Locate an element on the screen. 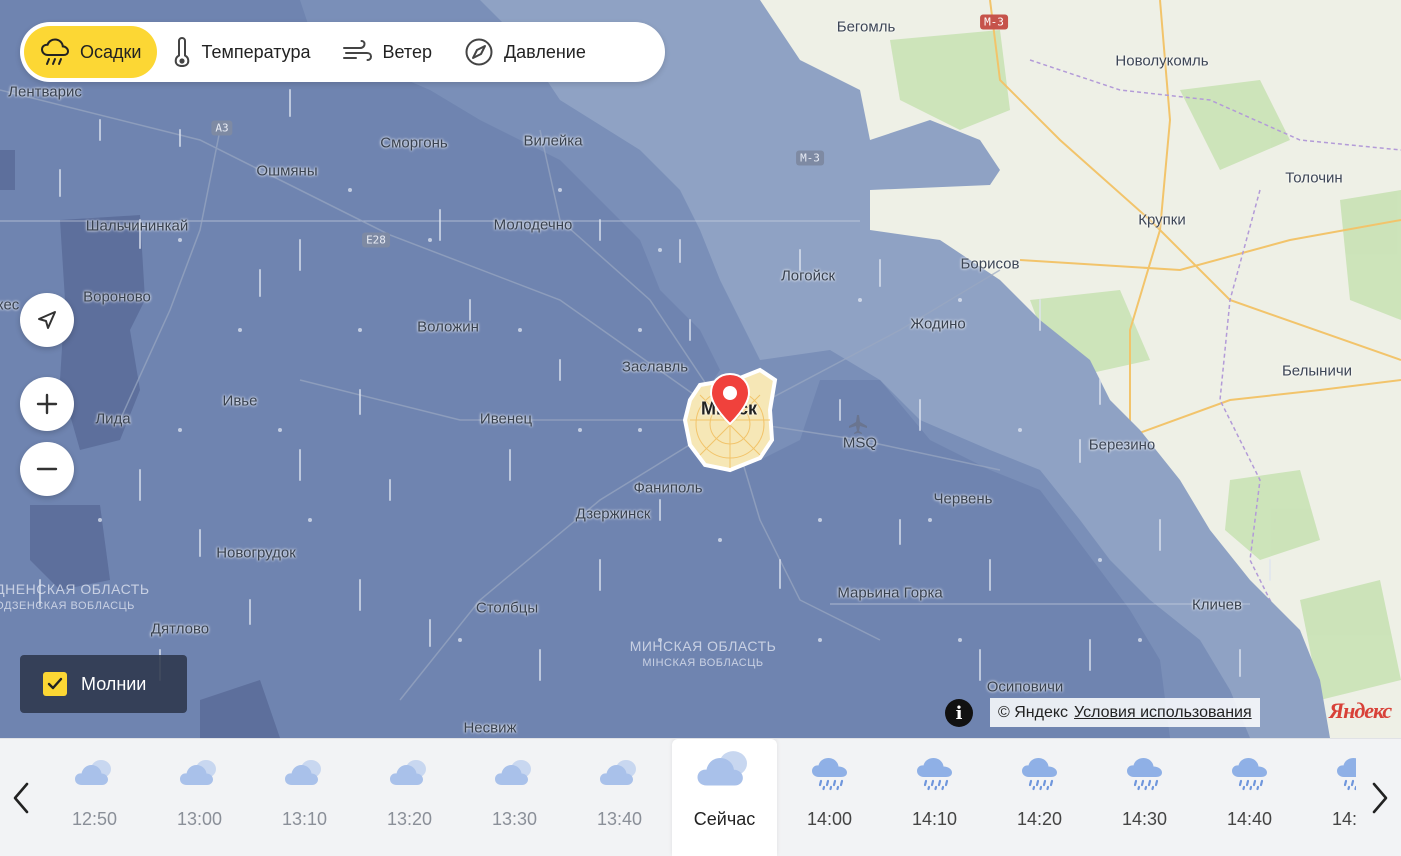 The height and width of the screenshot is (856, 1401). city-label-logoysk: Логойск is located at coordinates (808, 276).